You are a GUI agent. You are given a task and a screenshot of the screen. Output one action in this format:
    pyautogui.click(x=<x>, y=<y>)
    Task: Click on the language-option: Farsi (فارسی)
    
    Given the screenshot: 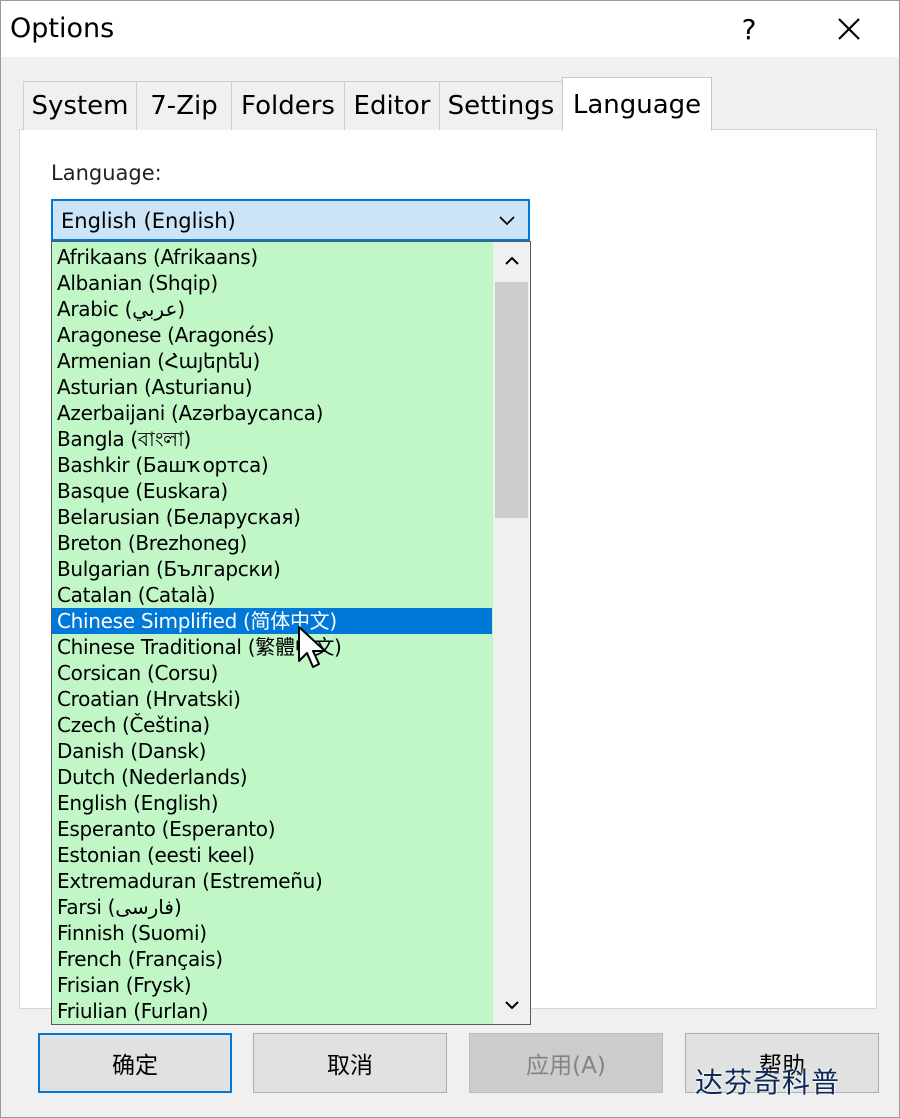 What is the action you would take?
    pyautogui.click(x=272, y=907)
    